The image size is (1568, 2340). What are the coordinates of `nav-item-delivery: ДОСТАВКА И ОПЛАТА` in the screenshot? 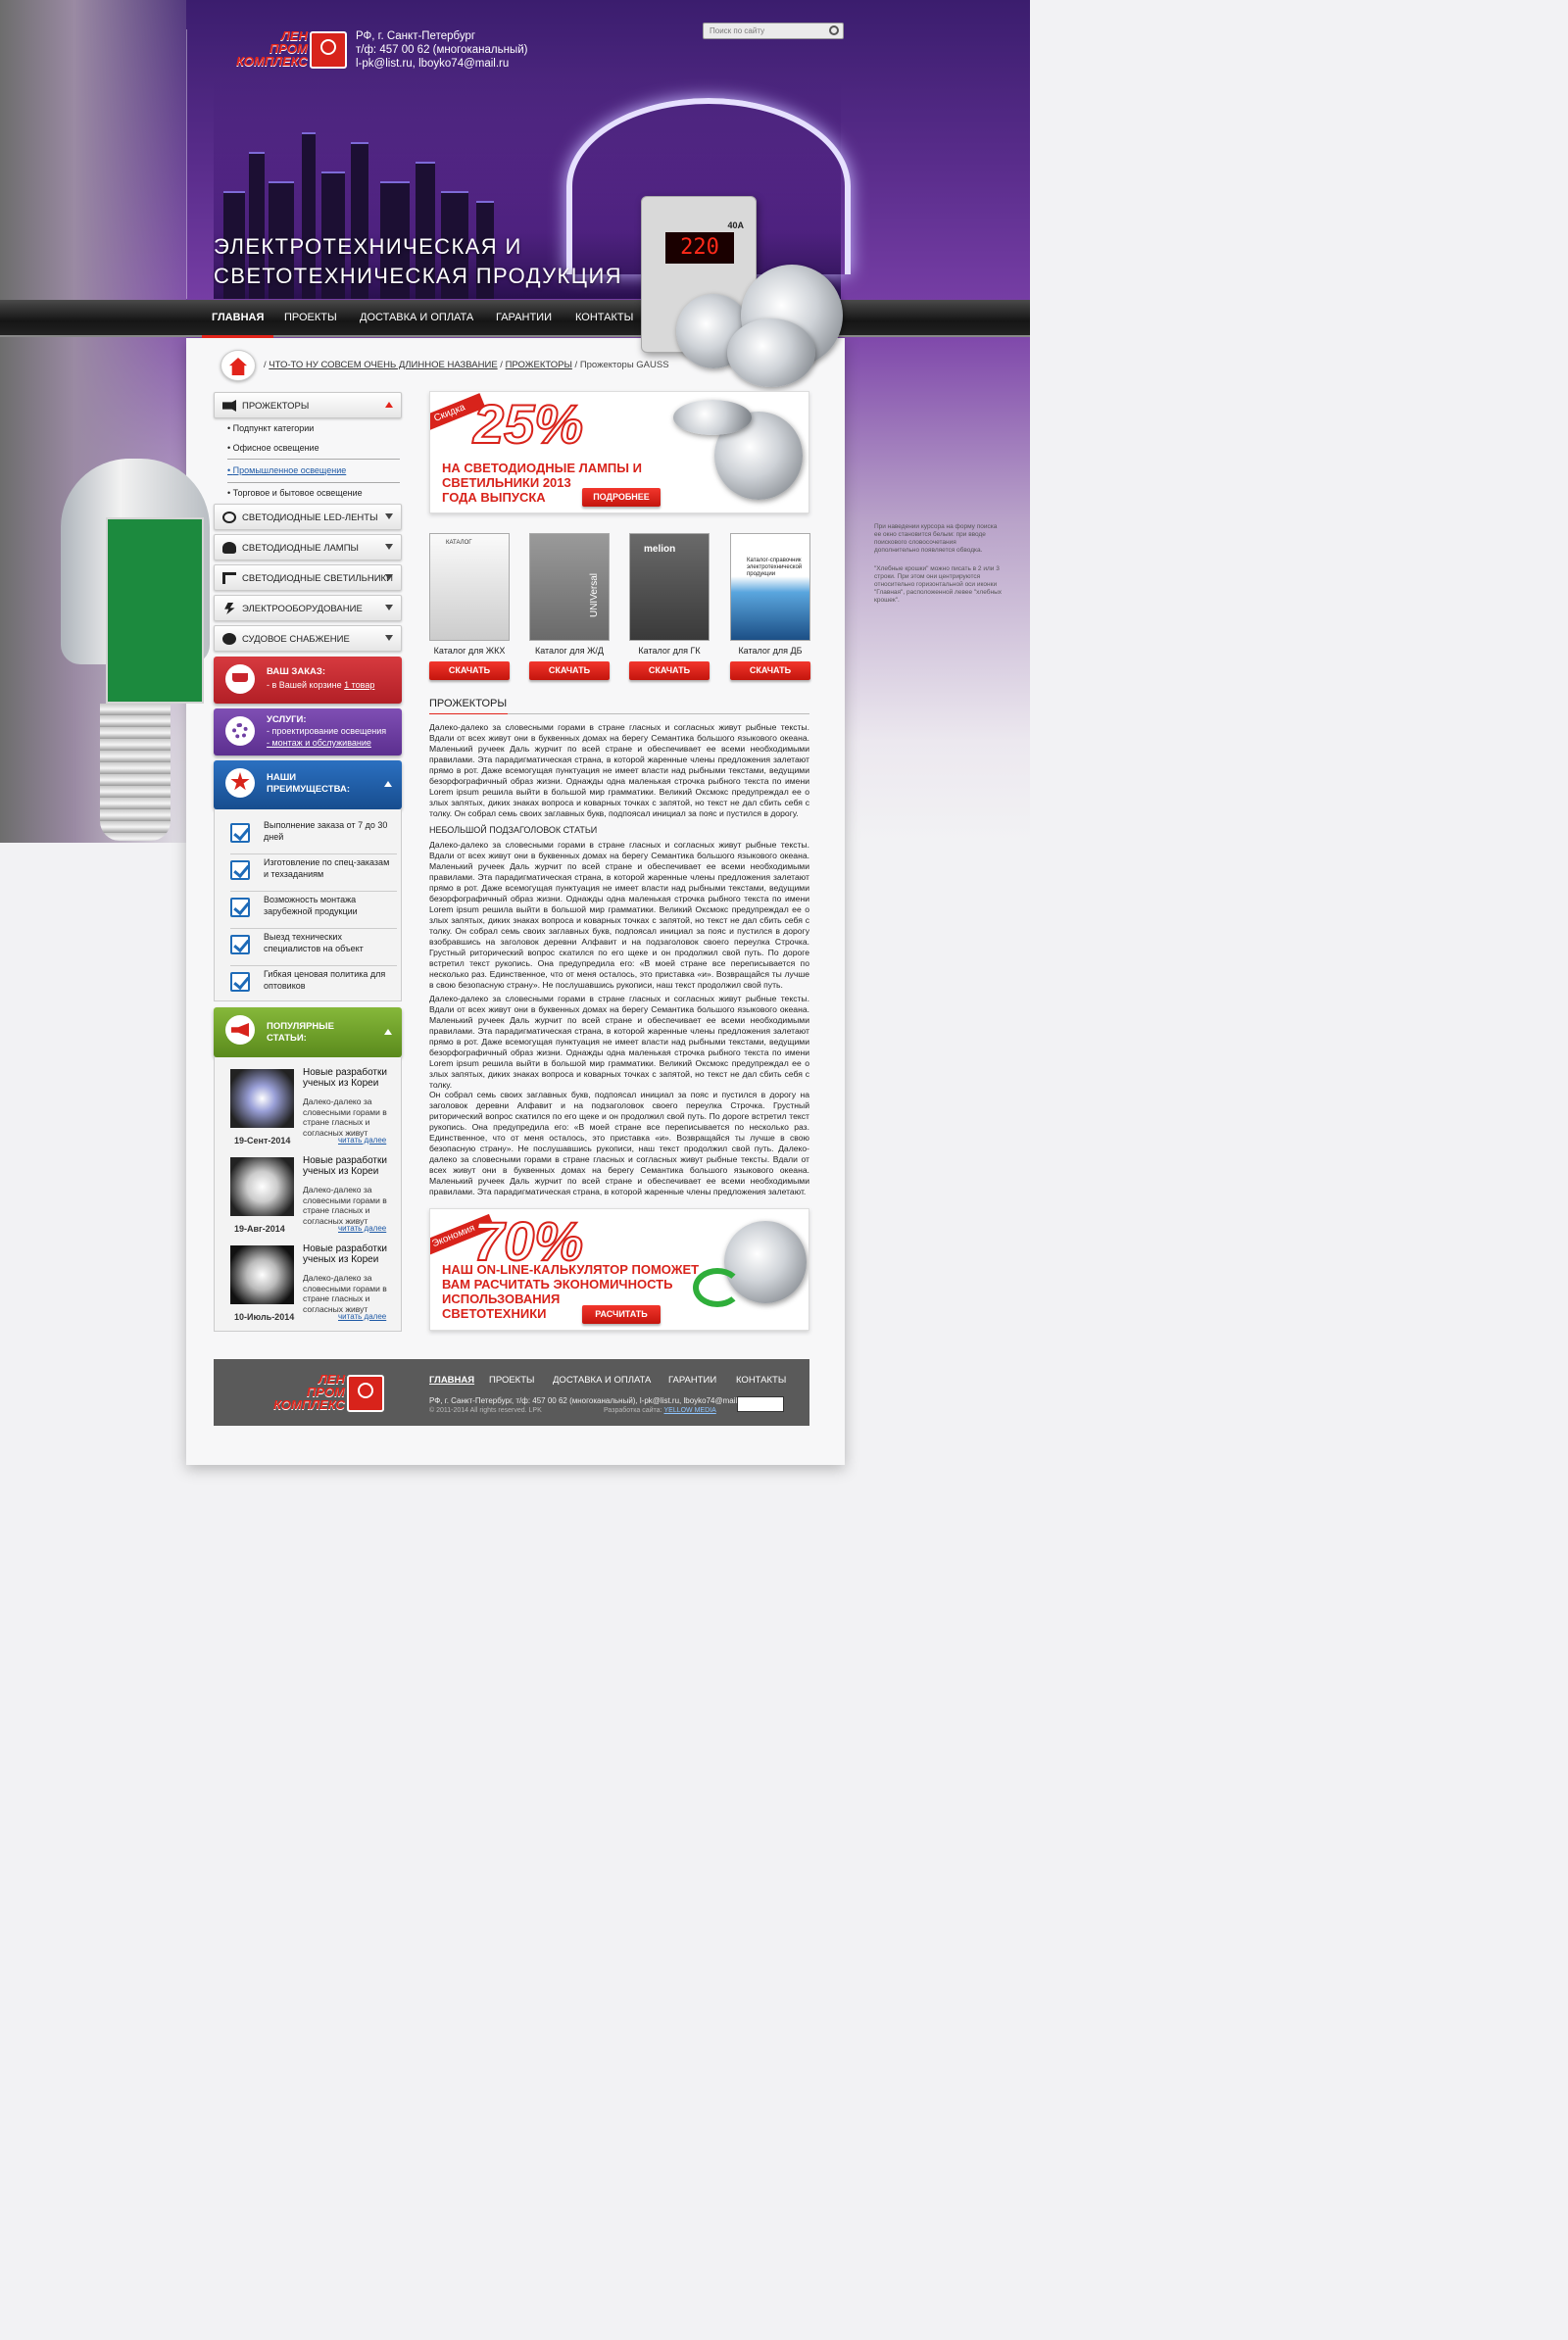 It's located at (416, 317).